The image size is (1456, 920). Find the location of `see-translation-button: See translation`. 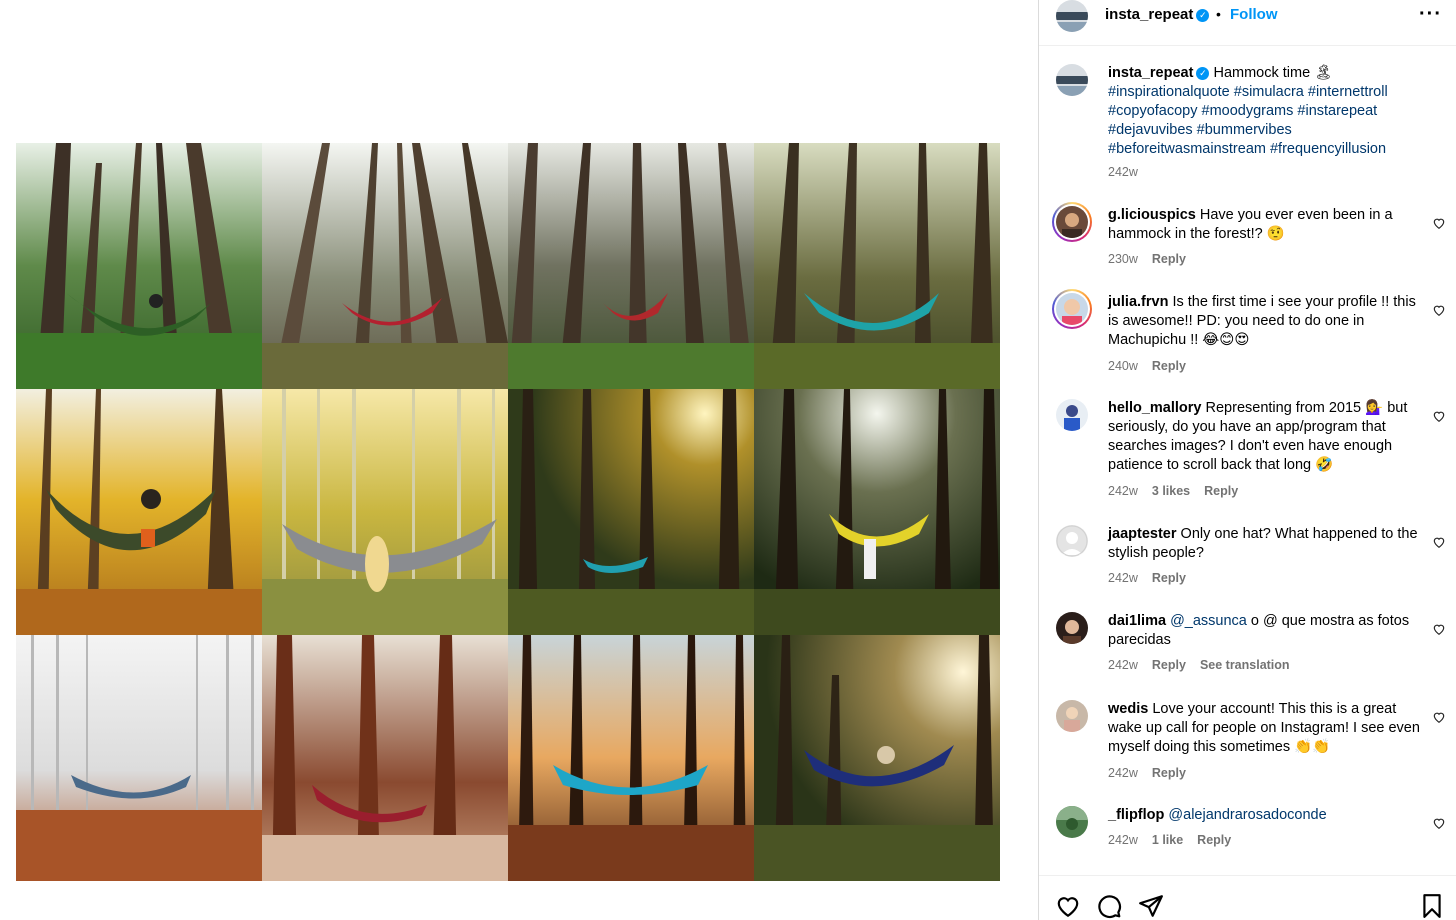

see-translation-button: See translation is located at coordinates (1245, 665).